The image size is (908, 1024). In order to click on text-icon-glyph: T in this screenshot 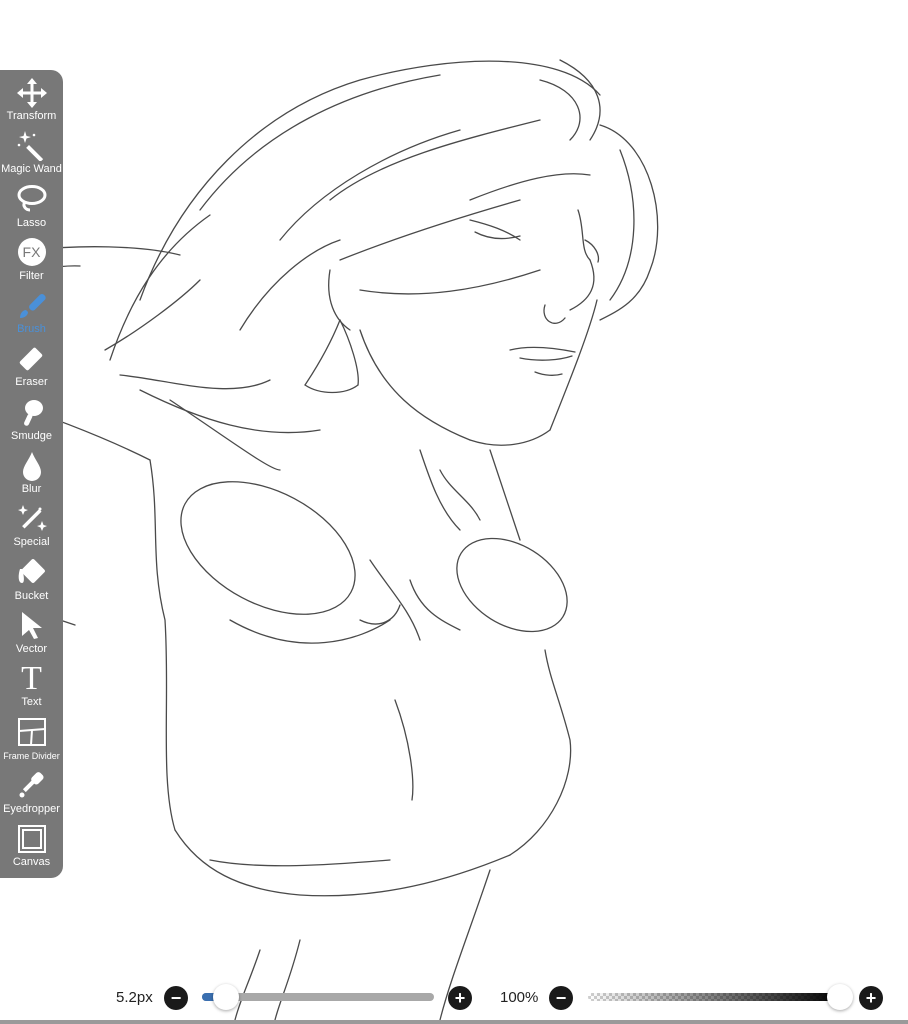, I will do `click(31, 679)`.